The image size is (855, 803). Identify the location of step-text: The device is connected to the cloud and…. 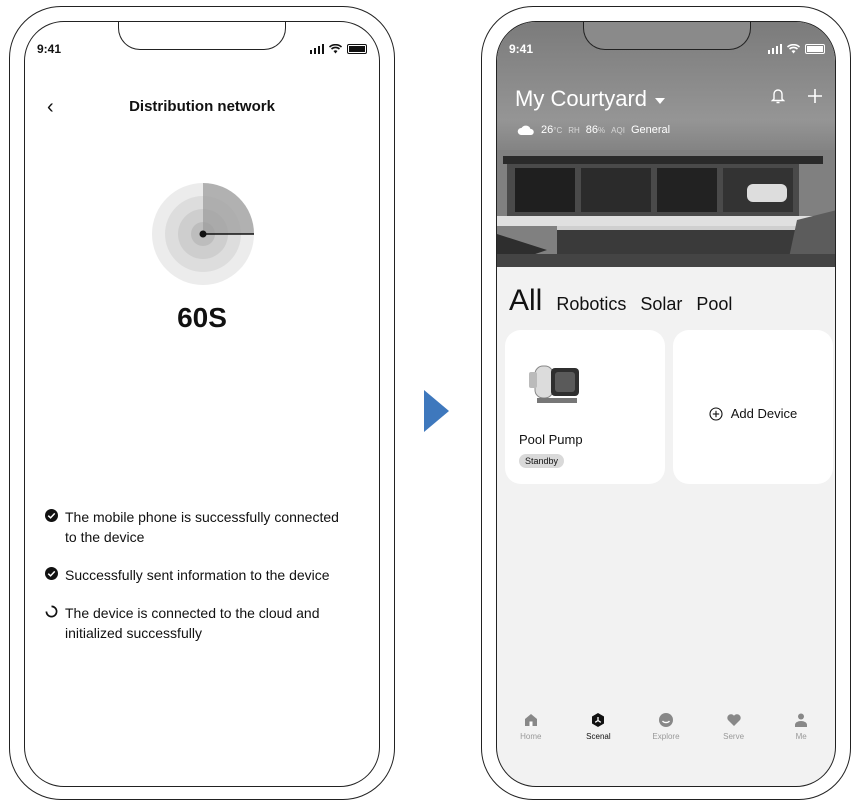
(192, 623).